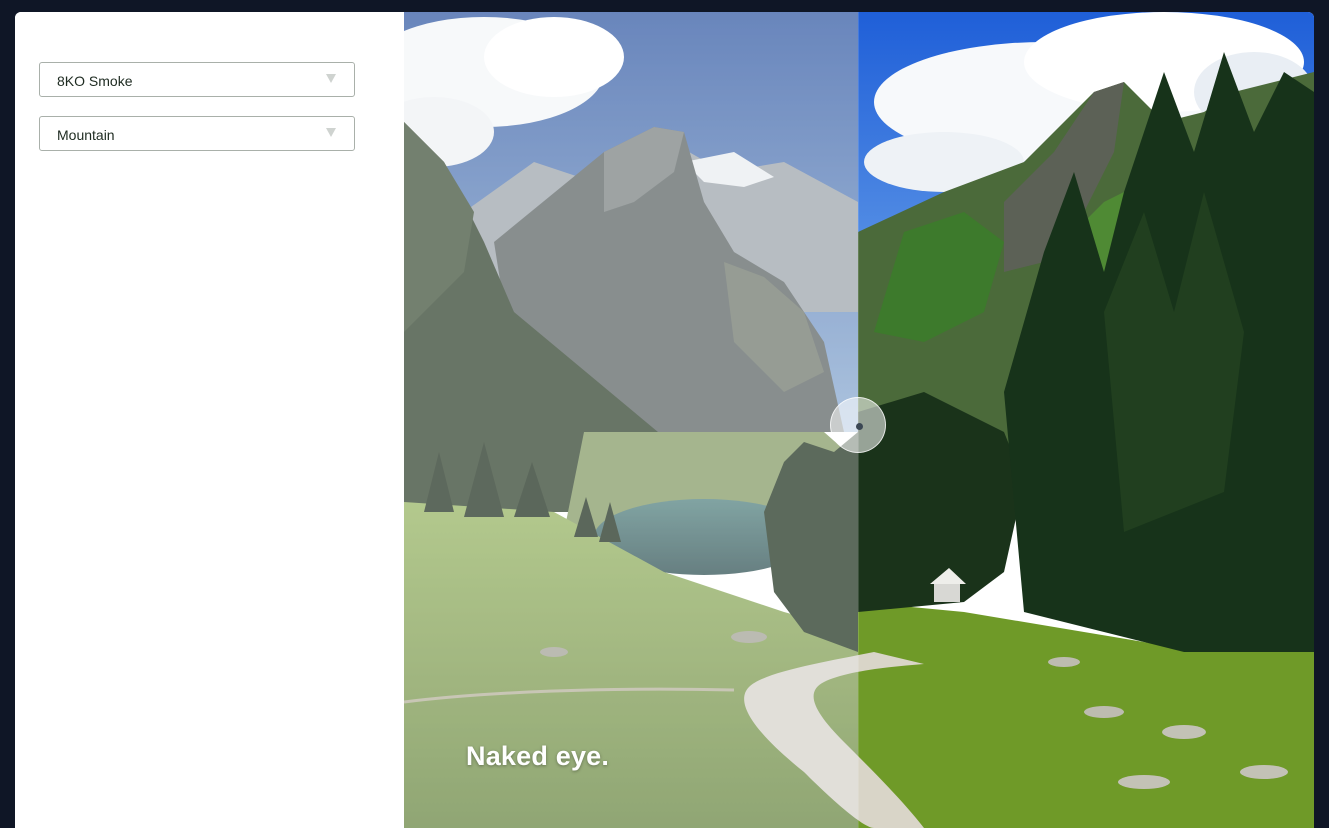 This screenshot has height=828, width=1329. Describe the element at coordinates (197, 79) in the screenshot. I see `filter-select: 8KO Smoke` at that location.